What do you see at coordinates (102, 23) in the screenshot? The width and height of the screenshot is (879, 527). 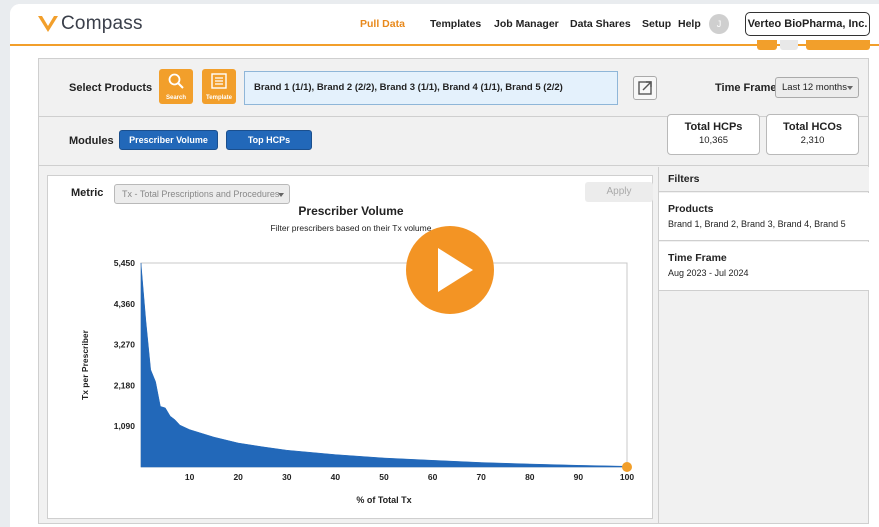 I see `logo-text: Compass` at bounding box center [102, 23].